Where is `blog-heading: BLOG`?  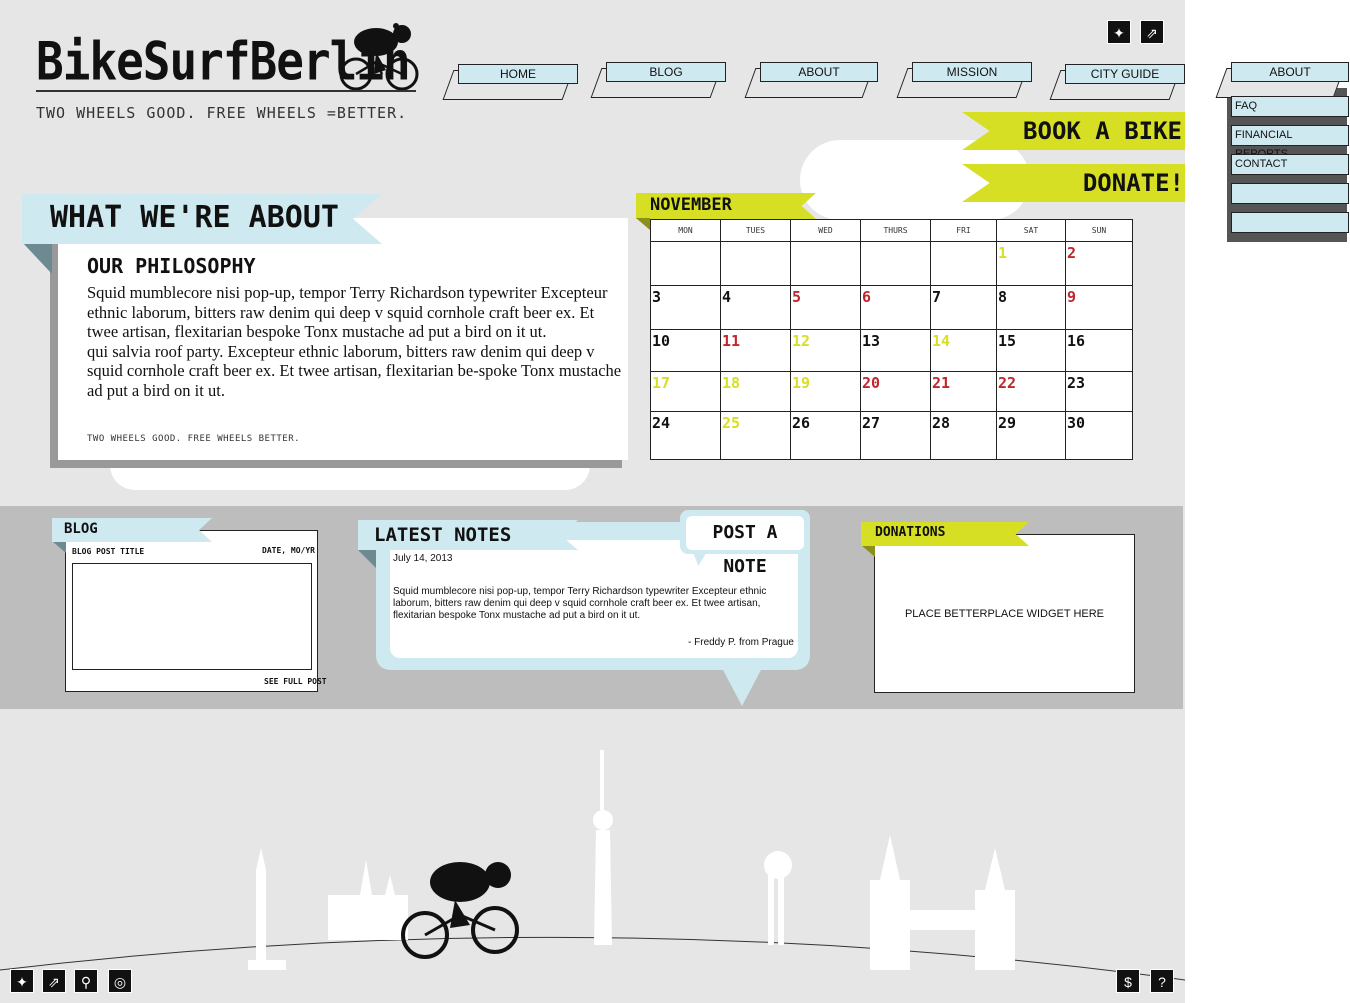 blog-heading: BLOG is located at coordinates (81, 529).